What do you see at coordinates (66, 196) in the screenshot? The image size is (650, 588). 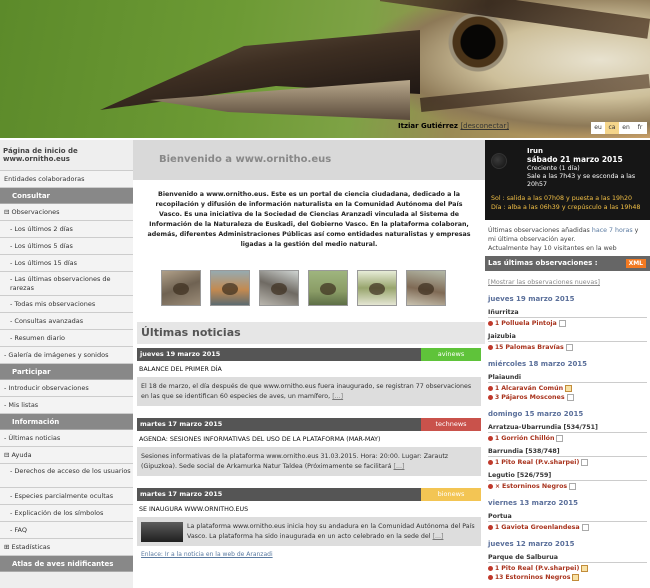 I see `sidebar-section-header: Consultar` at bounding box center [66, 196].